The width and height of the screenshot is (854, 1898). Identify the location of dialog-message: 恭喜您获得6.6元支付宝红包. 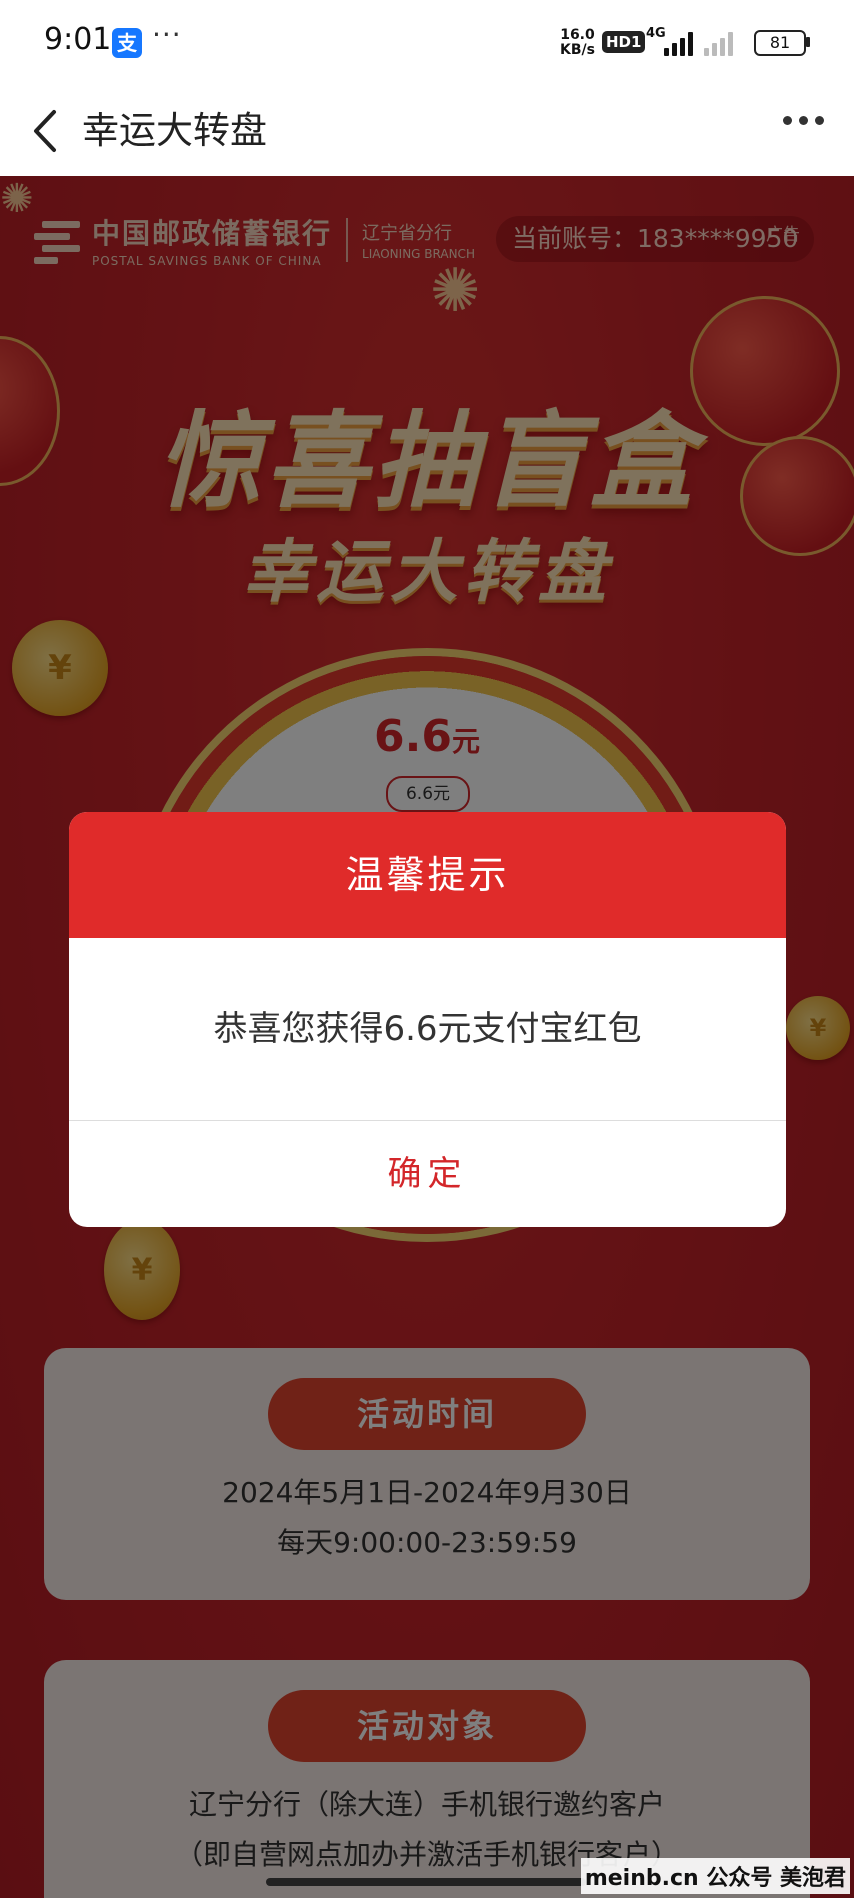
(427, 1029).